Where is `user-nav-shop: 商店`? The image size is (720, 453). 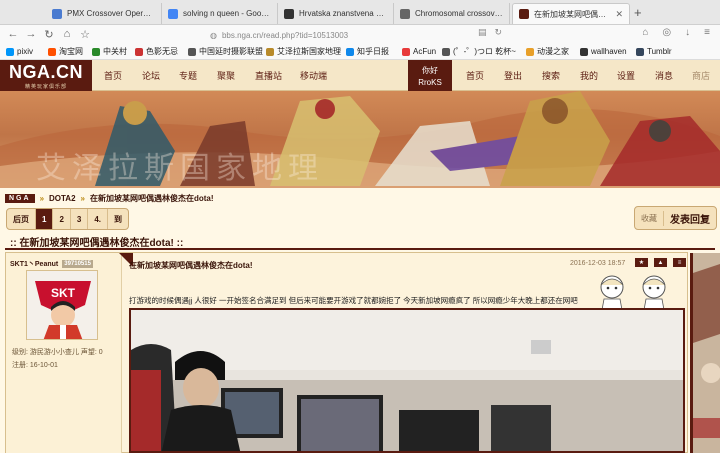
user-nav-shop: 商店 is located at coordinates (701, 75).